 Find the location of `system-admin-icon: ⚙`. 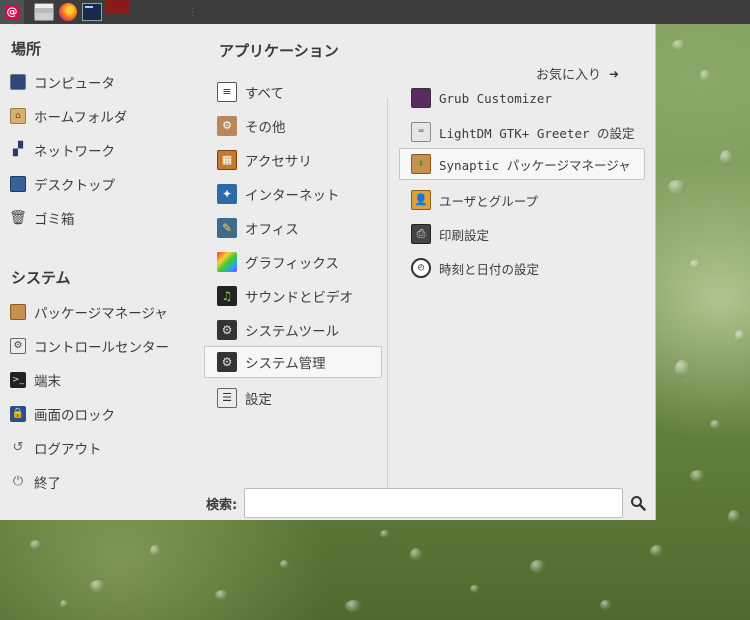

system-admin-icon: ⚙ is located at coordinates (227, 362).